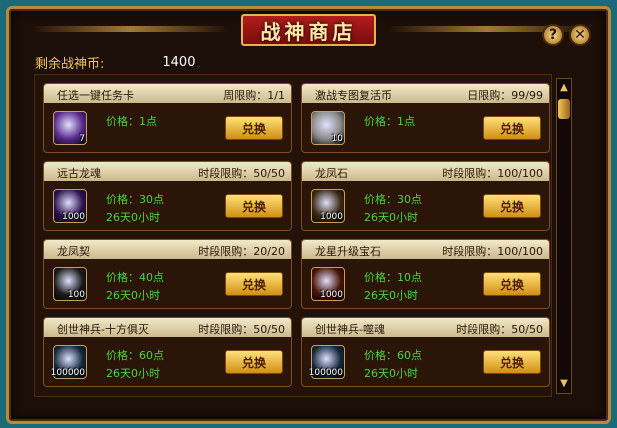  Describe the element at coordinates (135, 277) in the screenshot. I see `item-price: 价格：40点` at that location.